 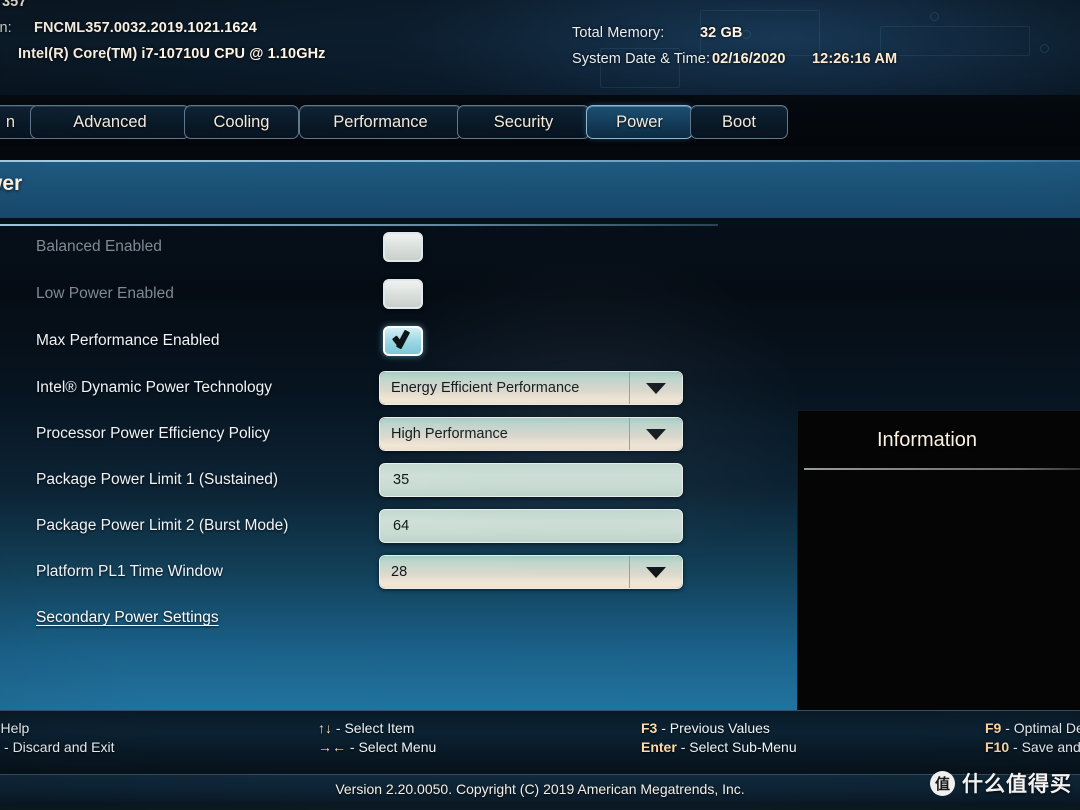 I want to click on checkbox-balanced-enabled, so click(x=403, y=247).